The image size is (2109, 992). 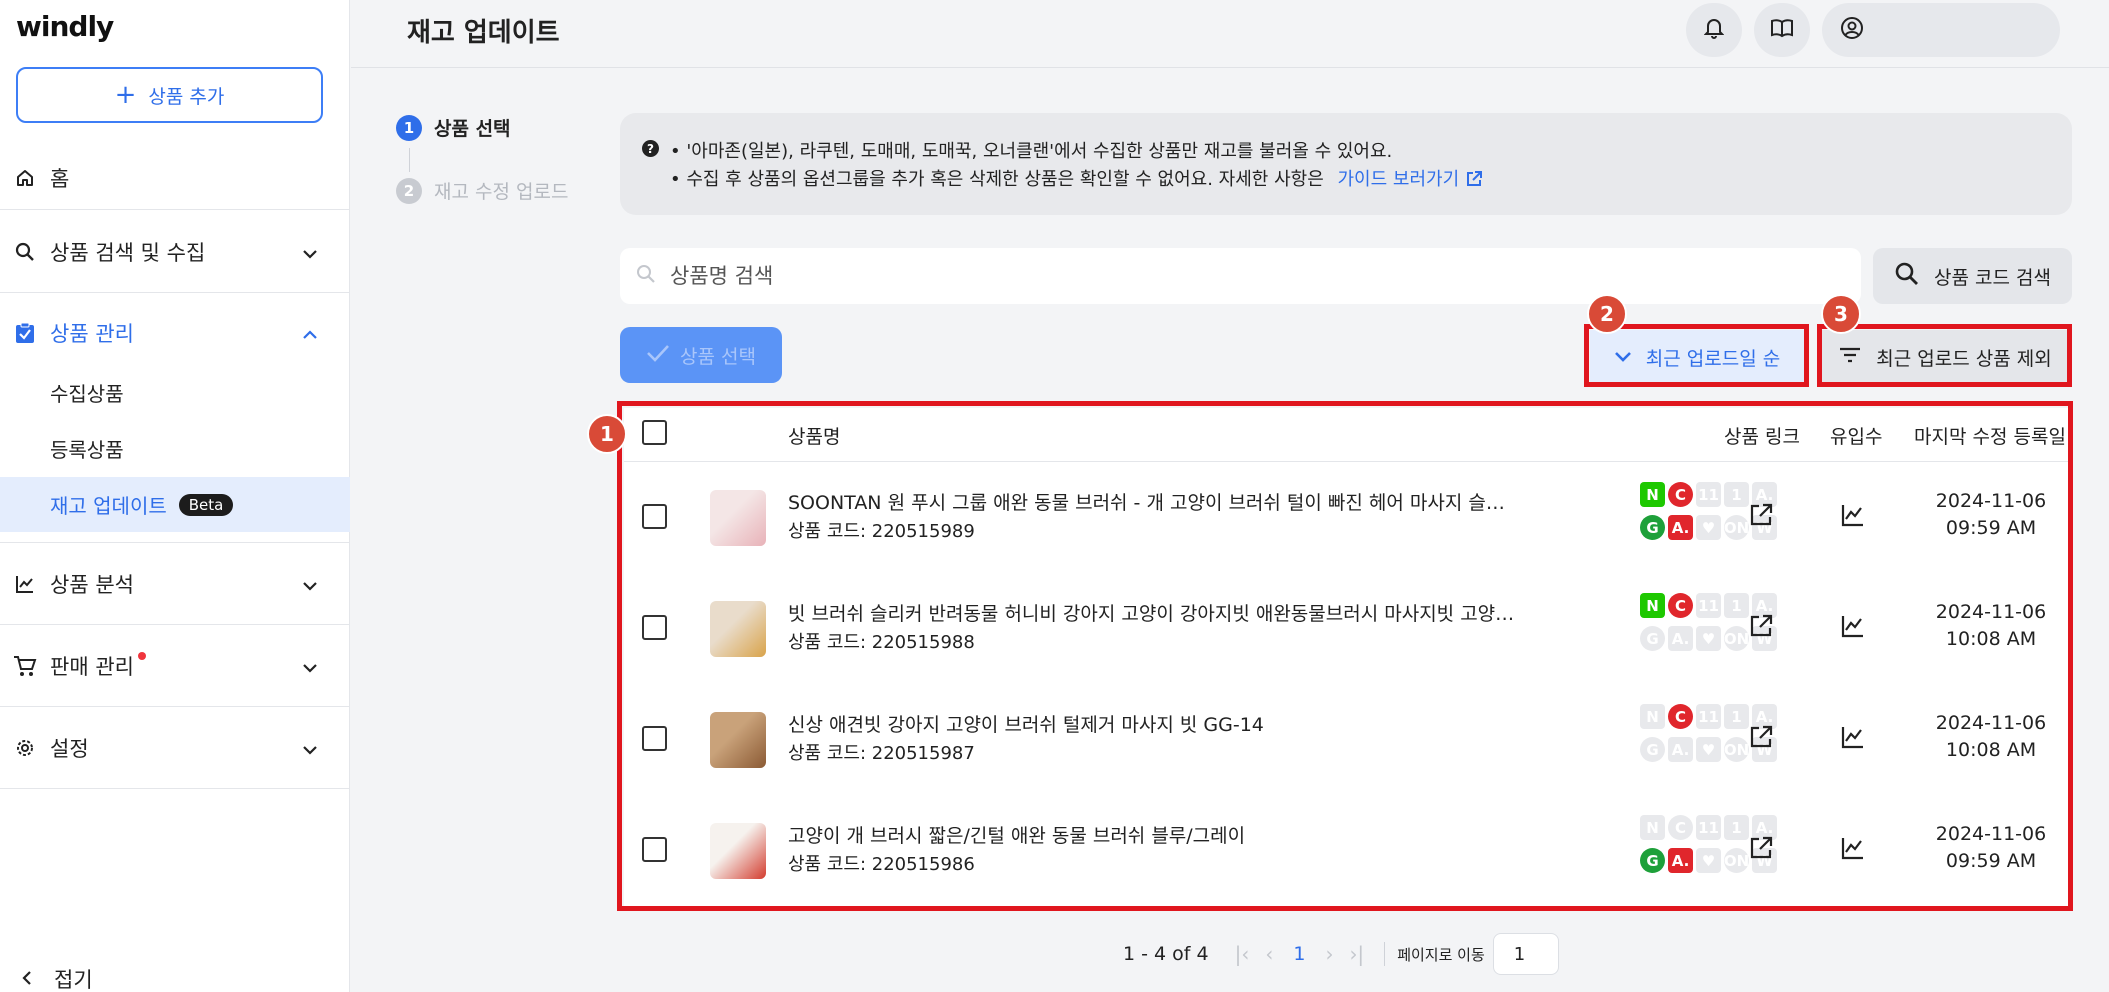 What do you see at coordinates (175, 666) in the screenshot?
I see `sidebar-item-sales-management: 판매 관리` at bounding box center [175, 666].